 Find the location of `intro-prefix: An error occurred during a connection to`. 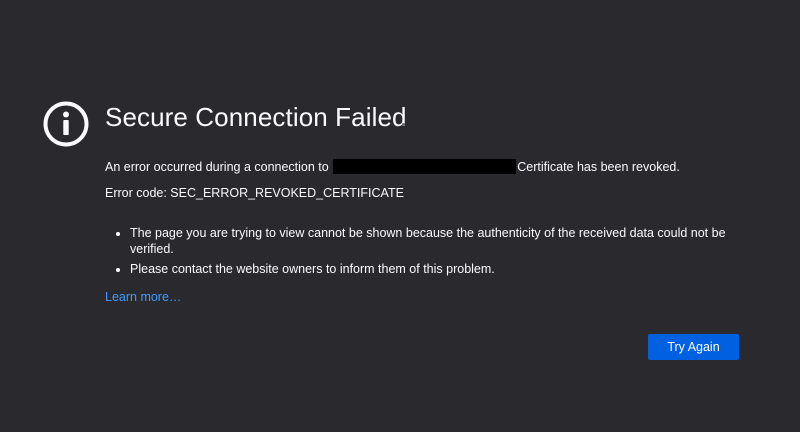

intro-prefix: An error occurred during a connection to is located at coordinates (217, 167).